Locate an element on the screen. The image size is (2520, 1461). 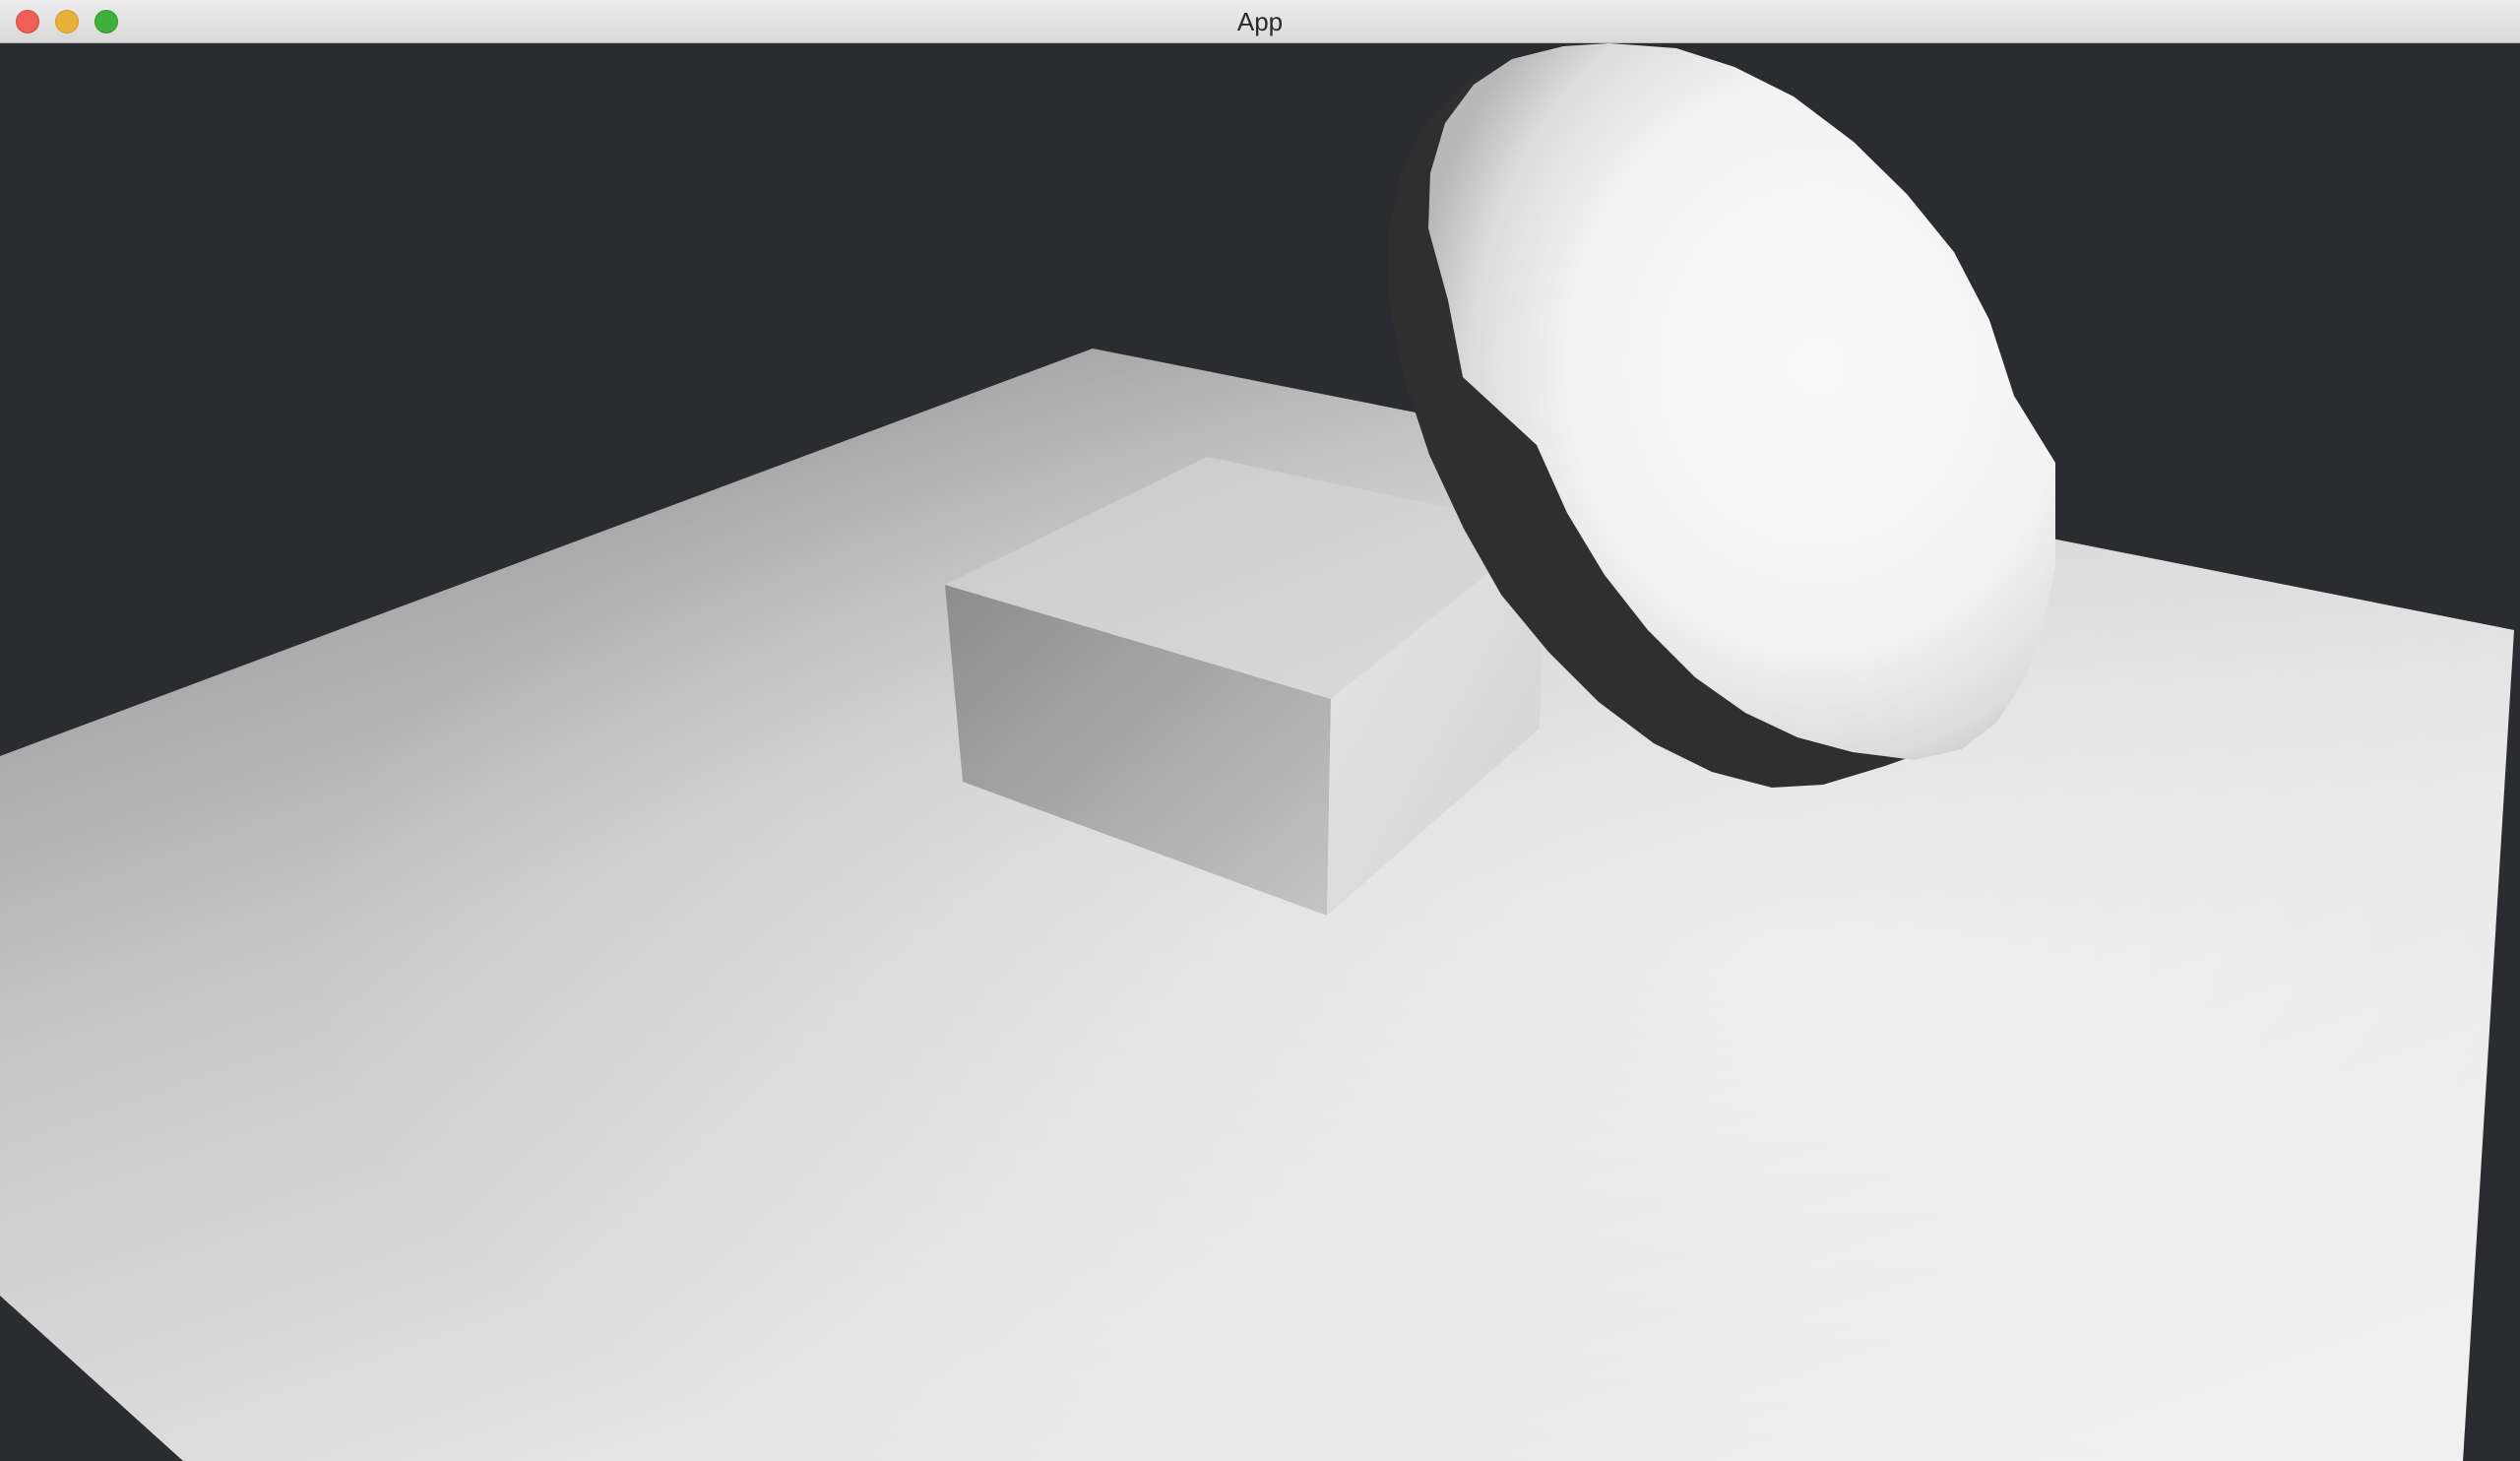
title-bar: App is located at coordinates (1260, 21).